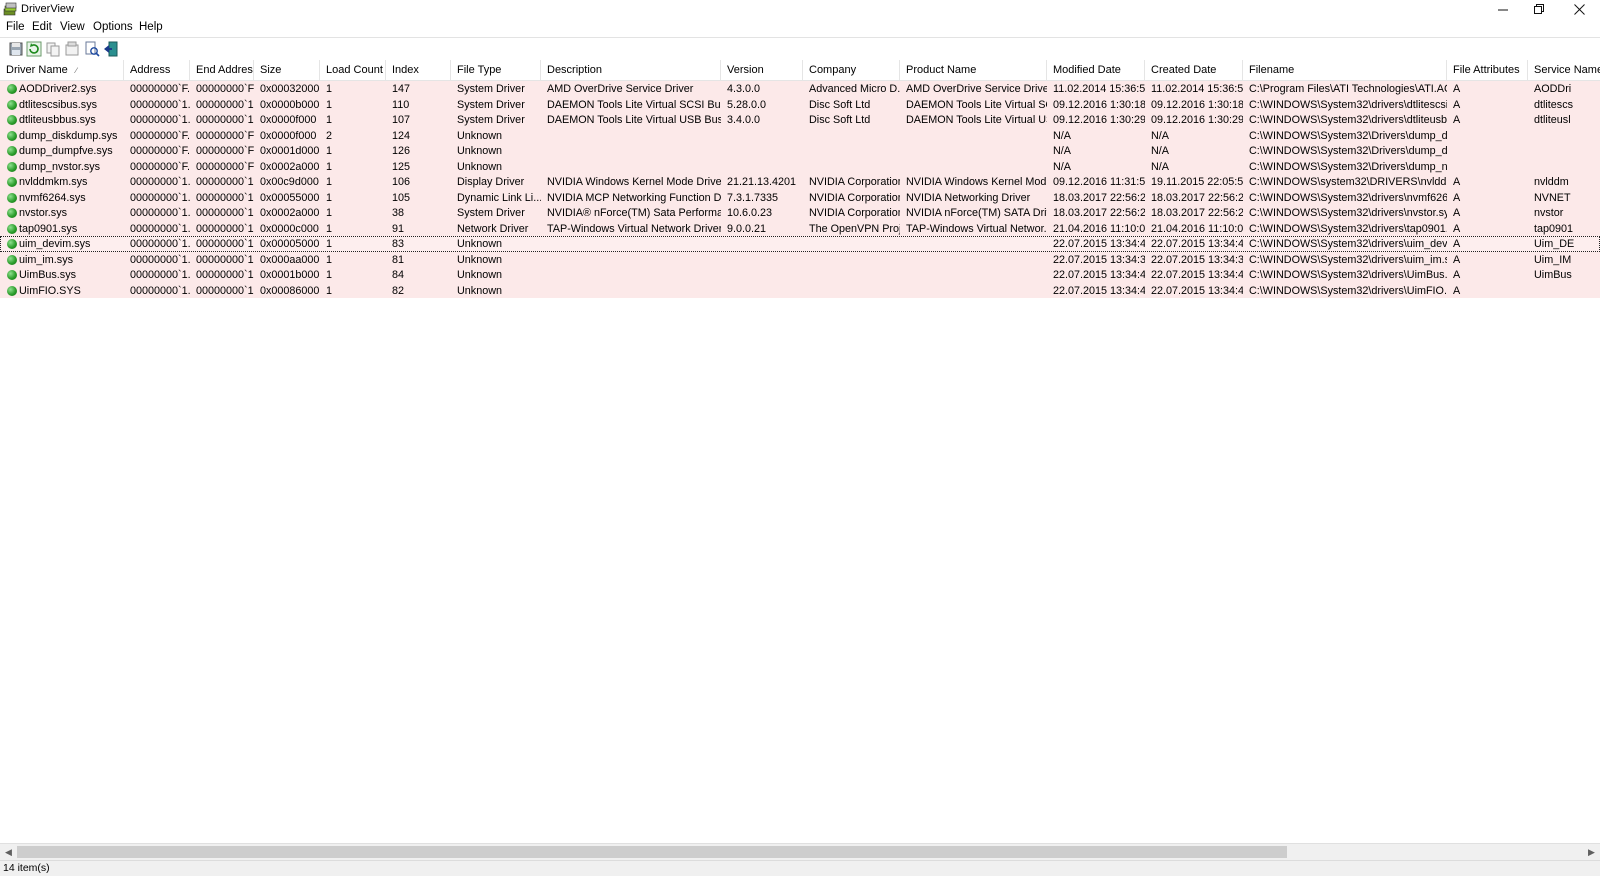 This screenshot has width=1600, height=876. I want to click on column-header-driver-name: Driver Name ∕, so click(62, 70).